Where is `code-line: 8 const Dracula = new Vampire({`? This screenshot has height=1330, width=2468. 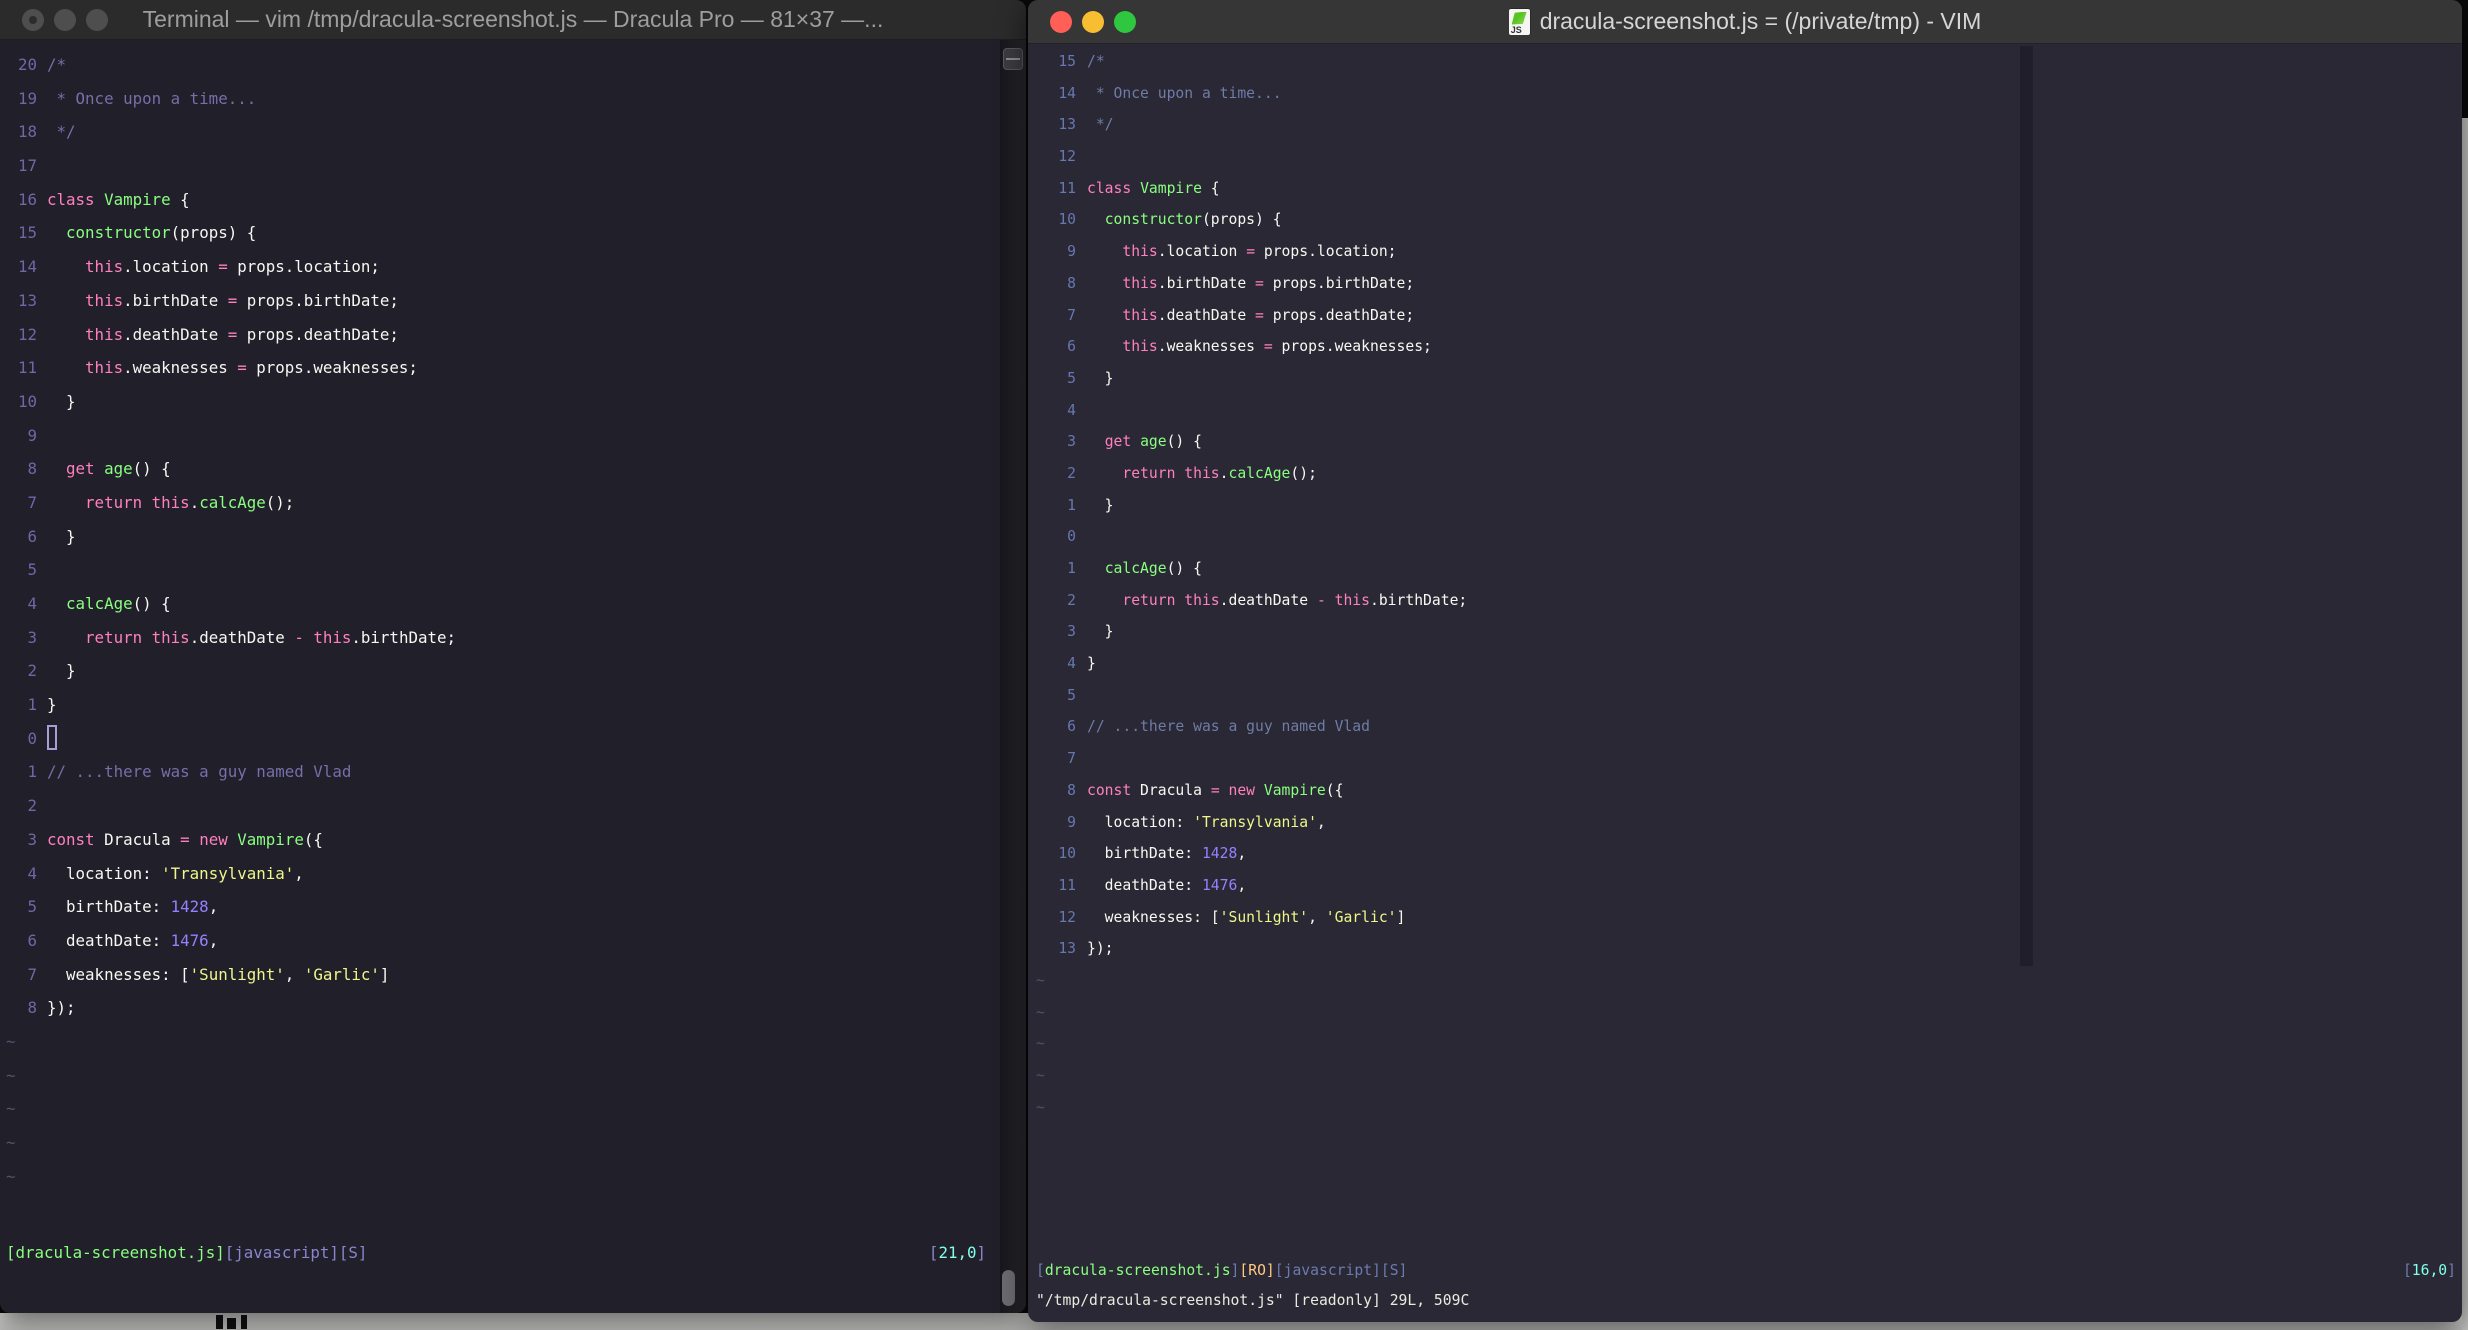
code-line: 8 const Dracula = new Vampire({ is located at coordinates (1749, 791).